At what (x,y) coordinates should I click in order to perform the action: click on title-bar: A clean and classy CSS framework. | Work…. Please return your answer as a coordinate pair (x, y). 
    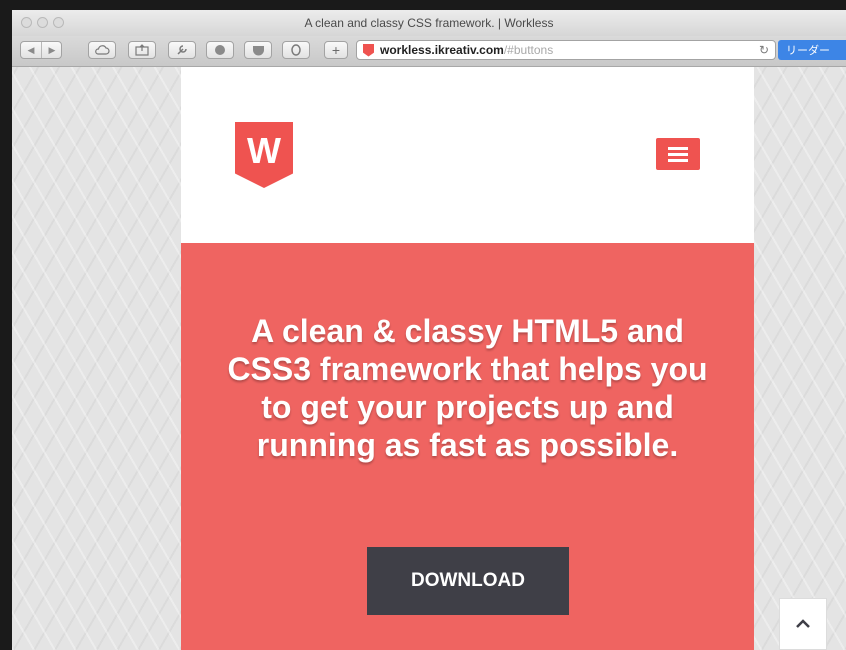
    Looking at the image, I should click on (429, 23).